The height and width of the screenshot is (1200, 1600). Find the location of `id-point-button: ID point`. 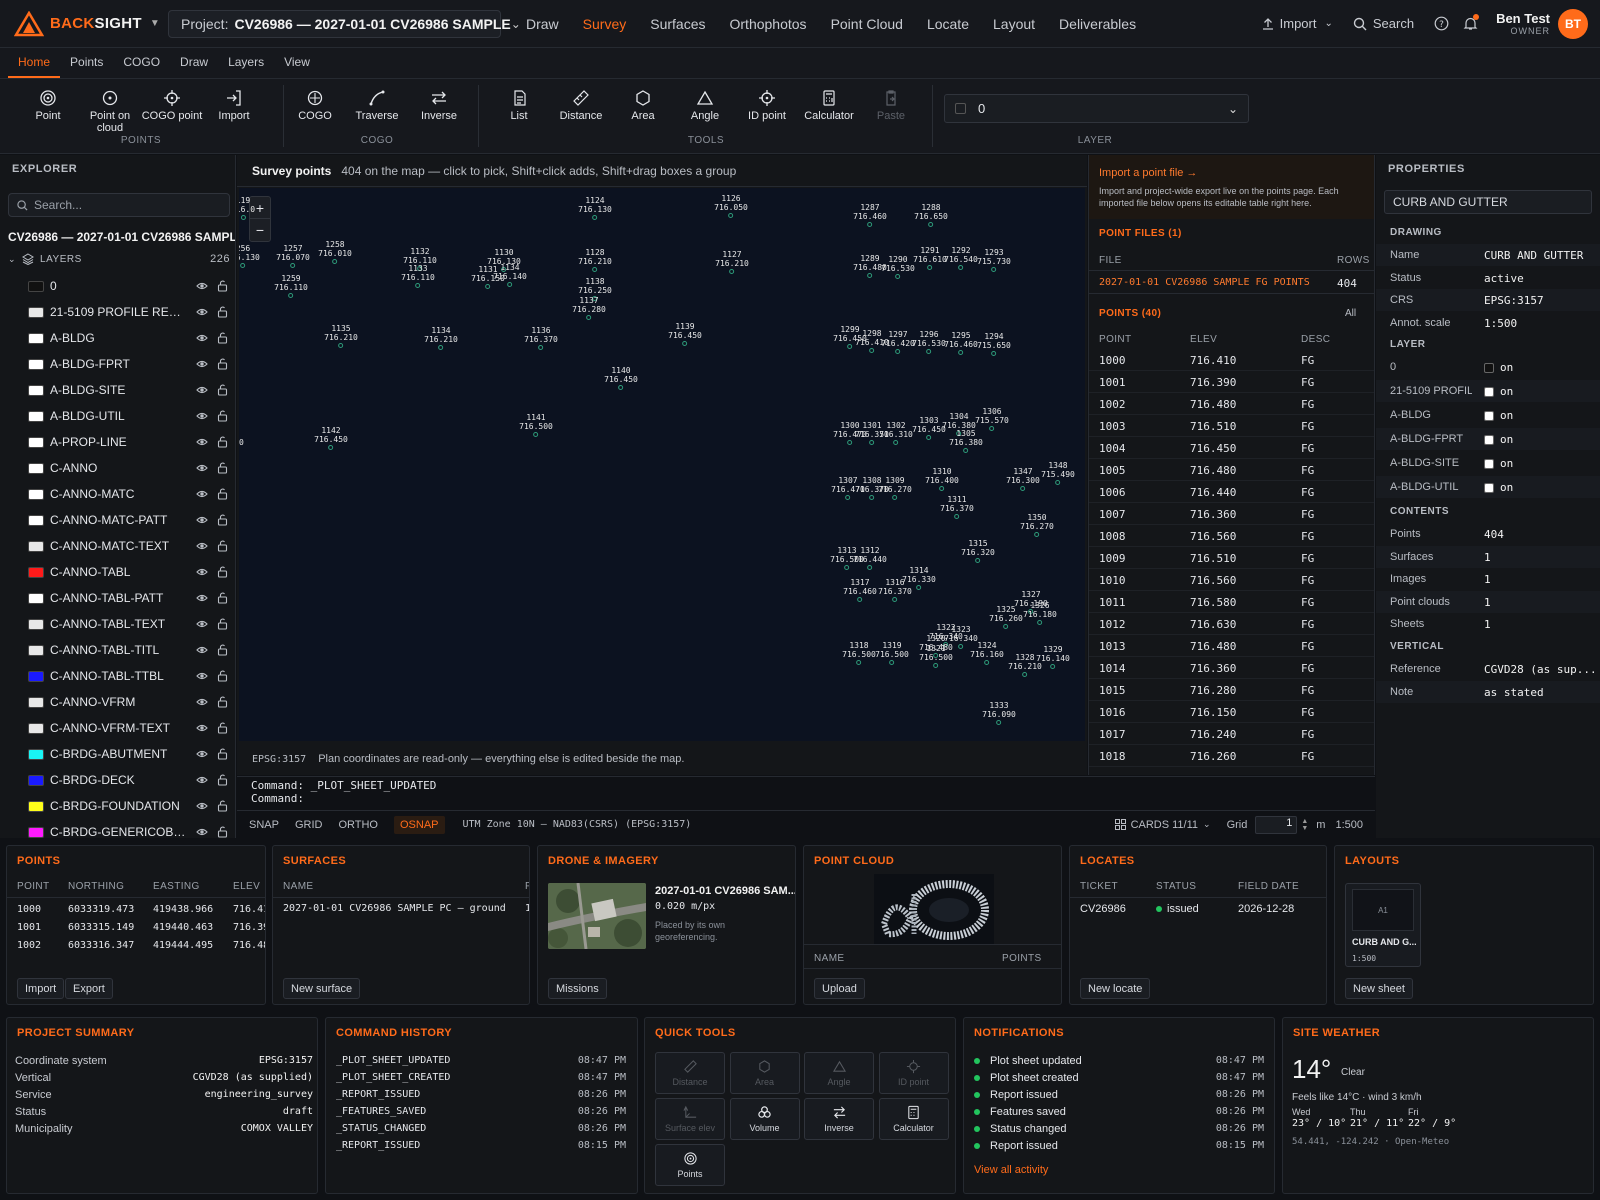

id-point-button: ID point is located at coordinates (767, 105).